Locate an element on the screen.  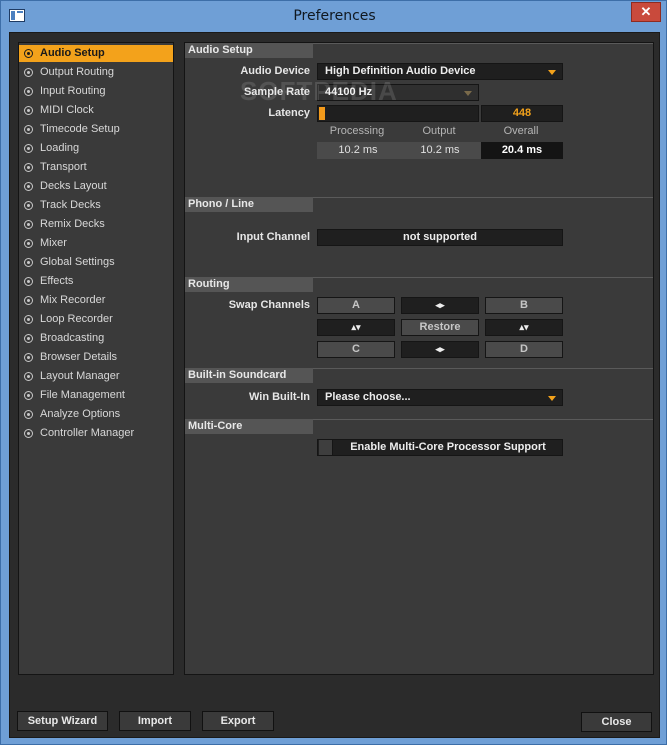
sidebar-item-label: Input Routing is located at coordinates (73, 91).